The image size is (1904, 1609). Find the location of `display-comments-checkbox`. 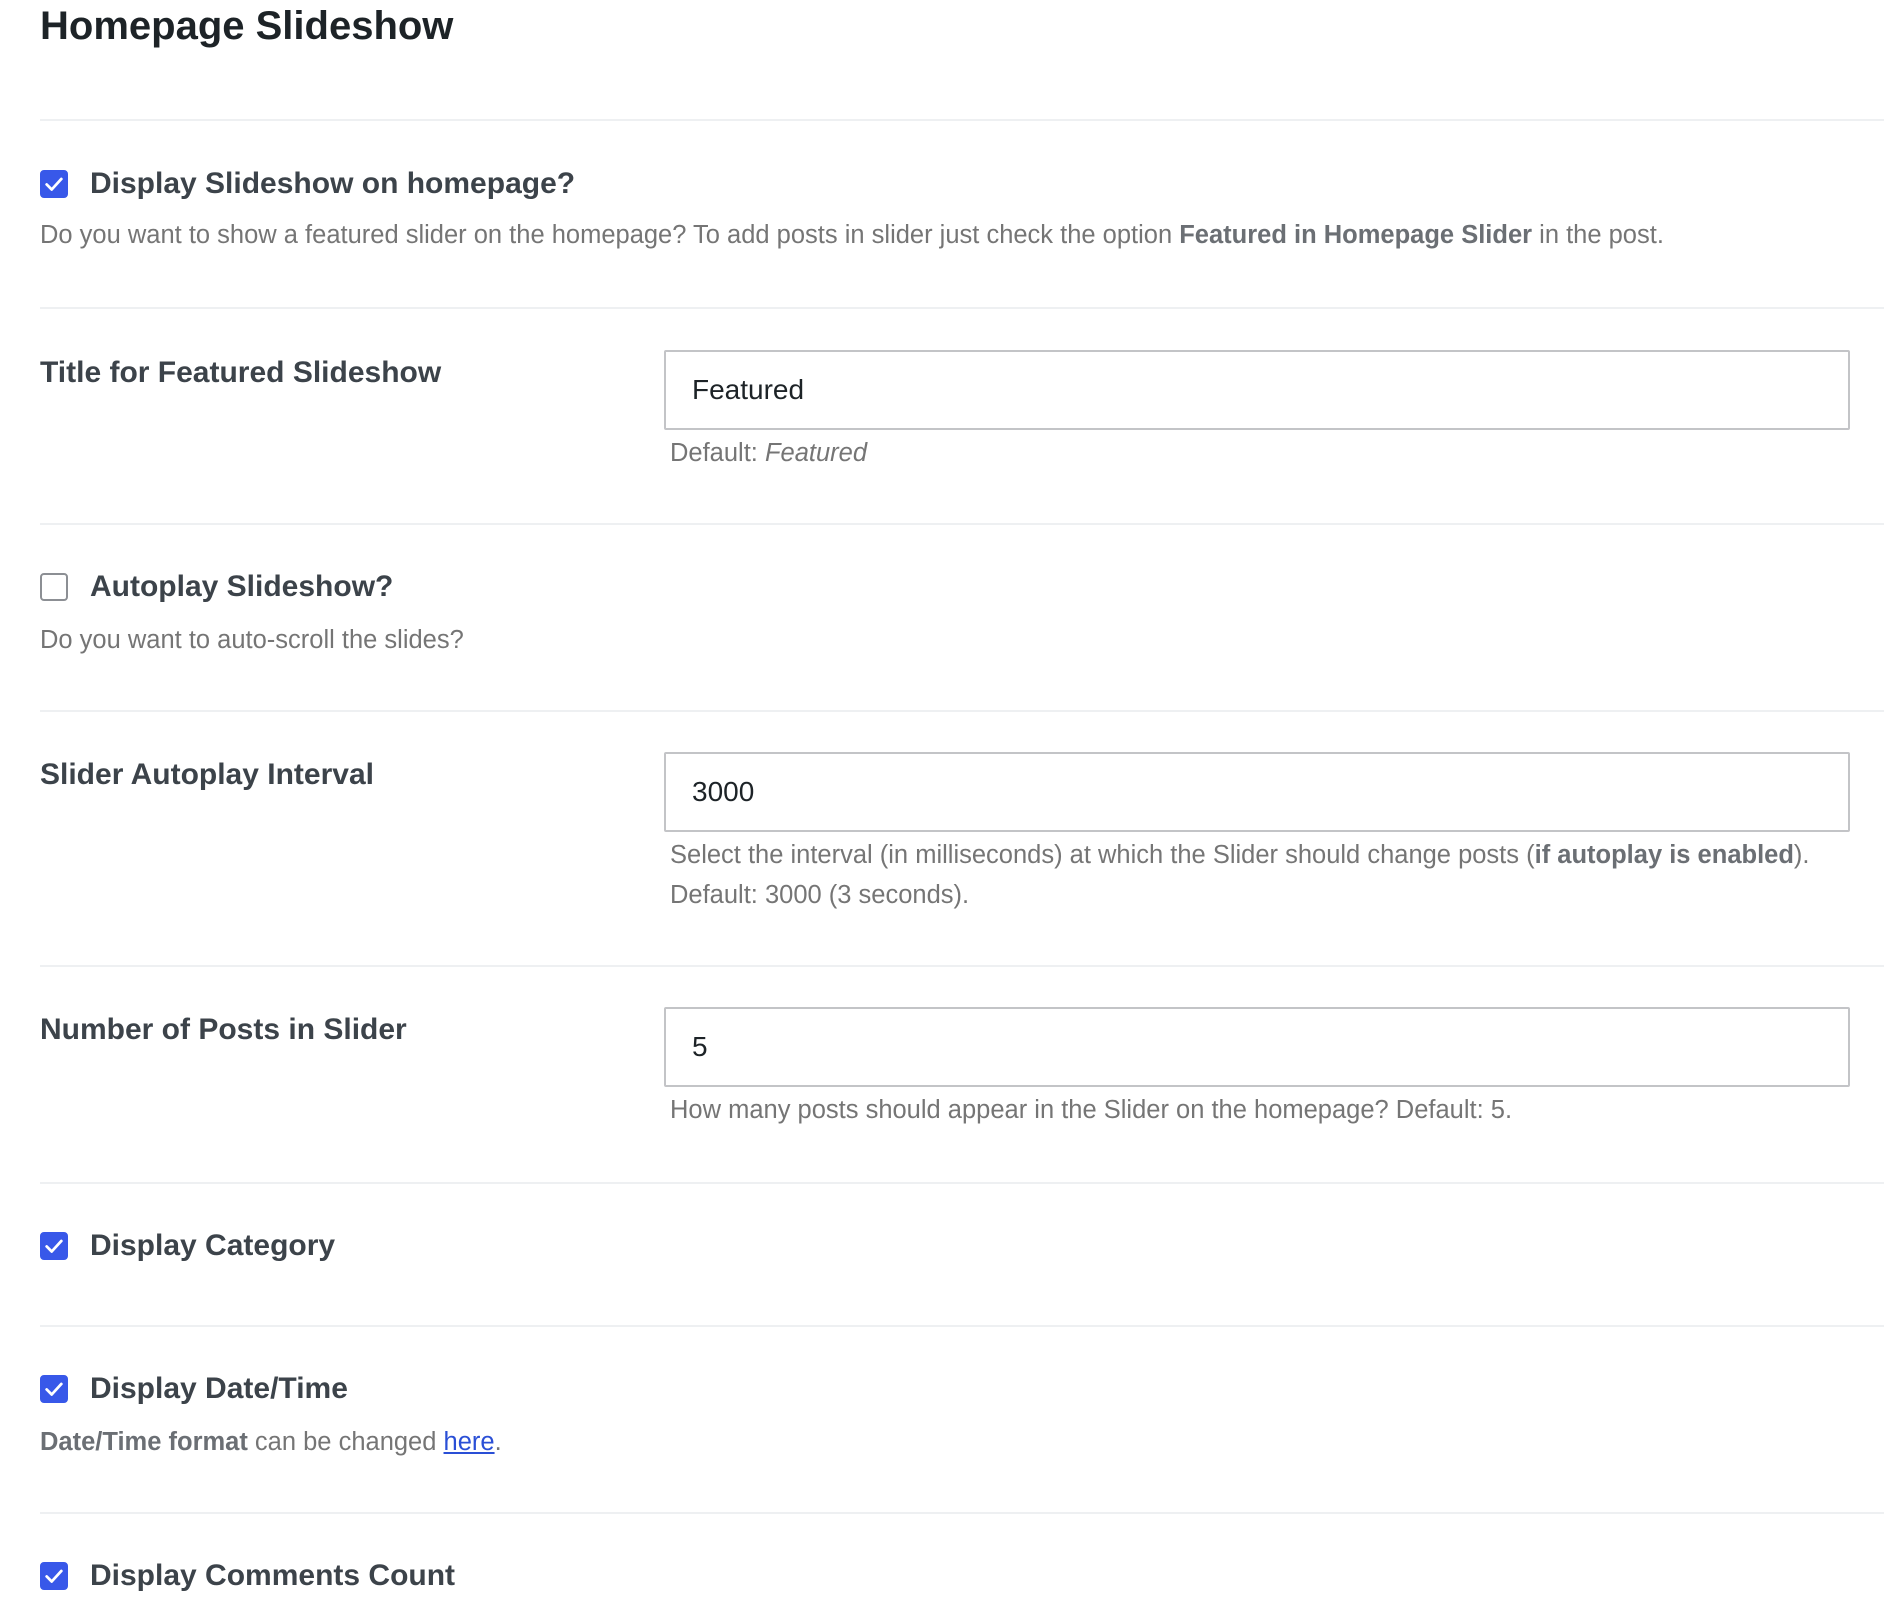

display-comments-checkbox is located at coordinates (54, 1576).